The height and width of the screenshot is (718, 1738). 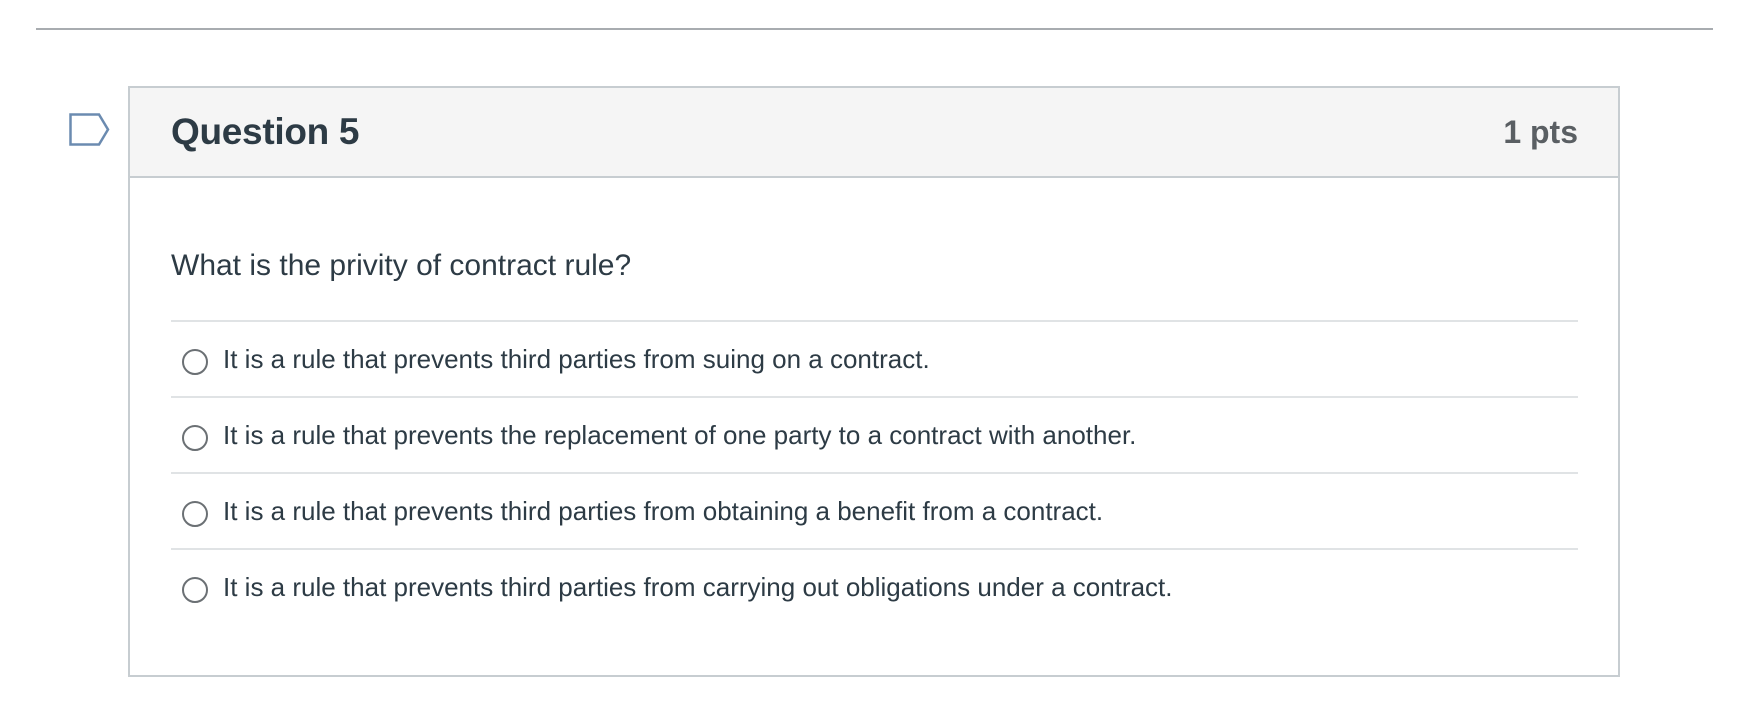 I want to click on flag-question-button, so click(x=90, y=130).